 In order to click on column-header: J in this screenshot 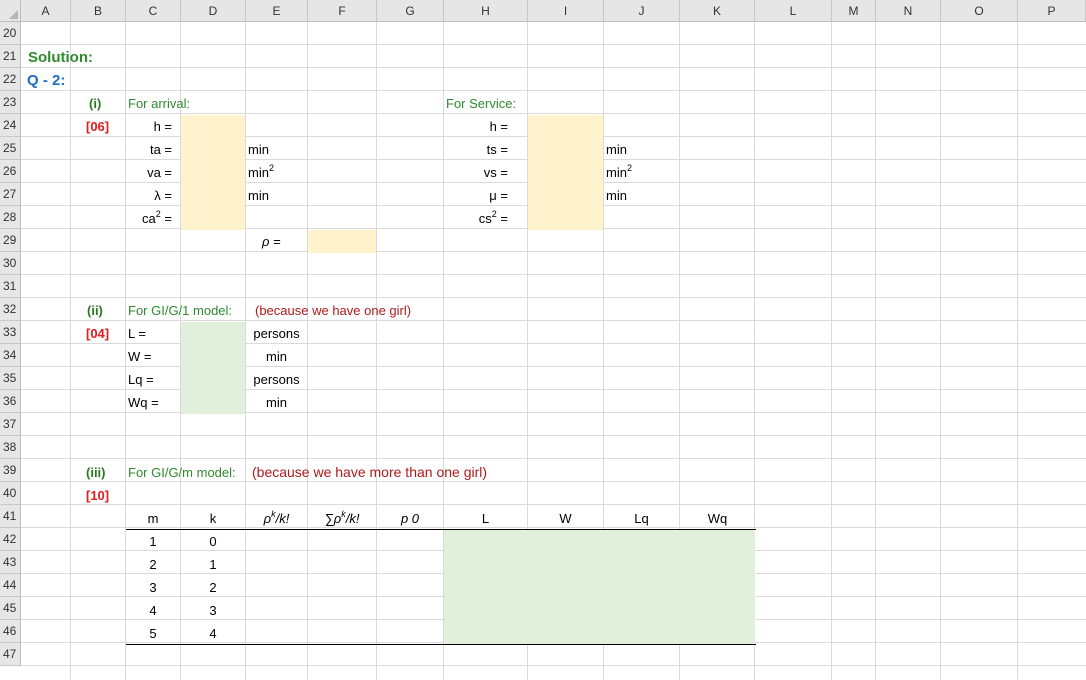, I will do `click(642, 11)`.